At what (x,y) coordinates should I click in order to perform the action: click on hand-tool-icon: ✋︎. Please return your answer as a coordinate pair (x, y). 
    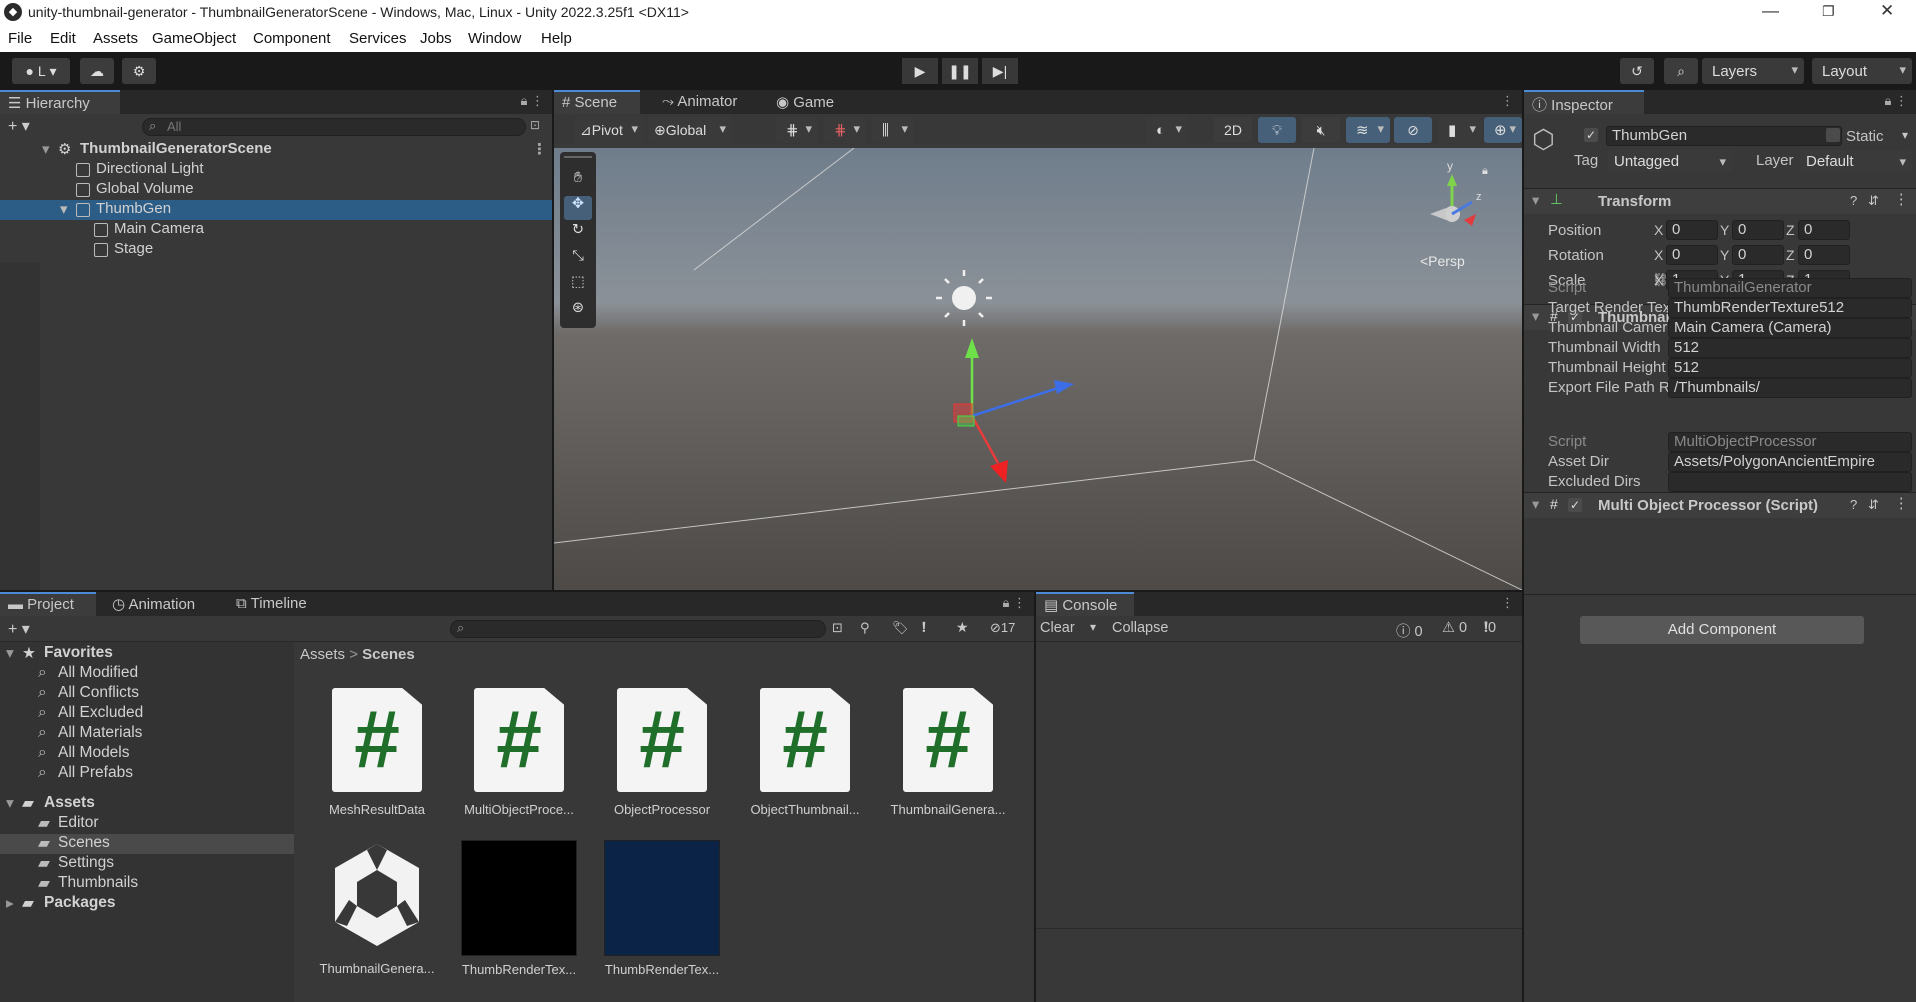
    Looking at the image, I should click on (578, 182).